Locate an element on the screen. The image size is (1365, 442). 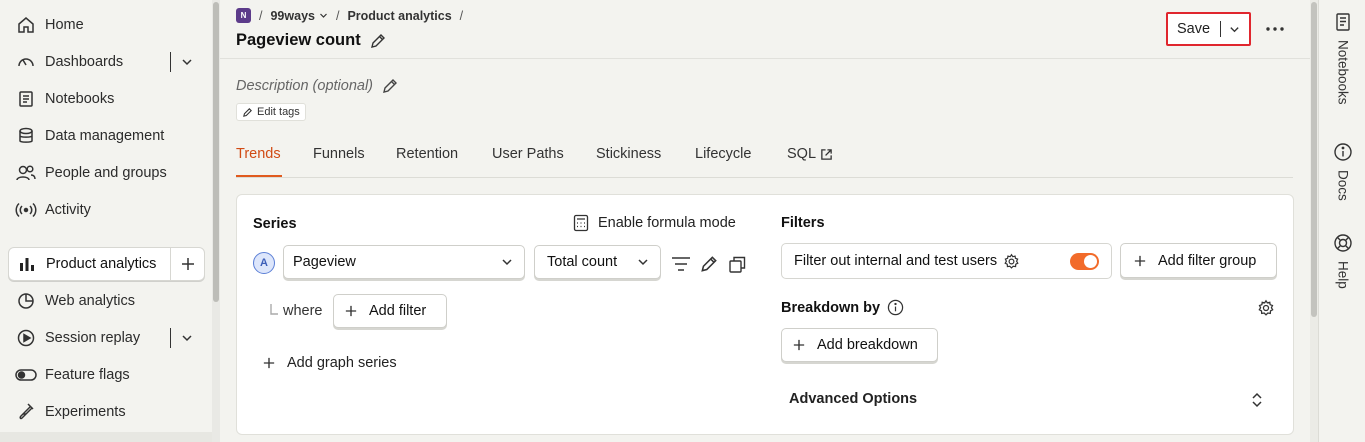
session-replay-expand-toggle is located at coordinates (181, 338).